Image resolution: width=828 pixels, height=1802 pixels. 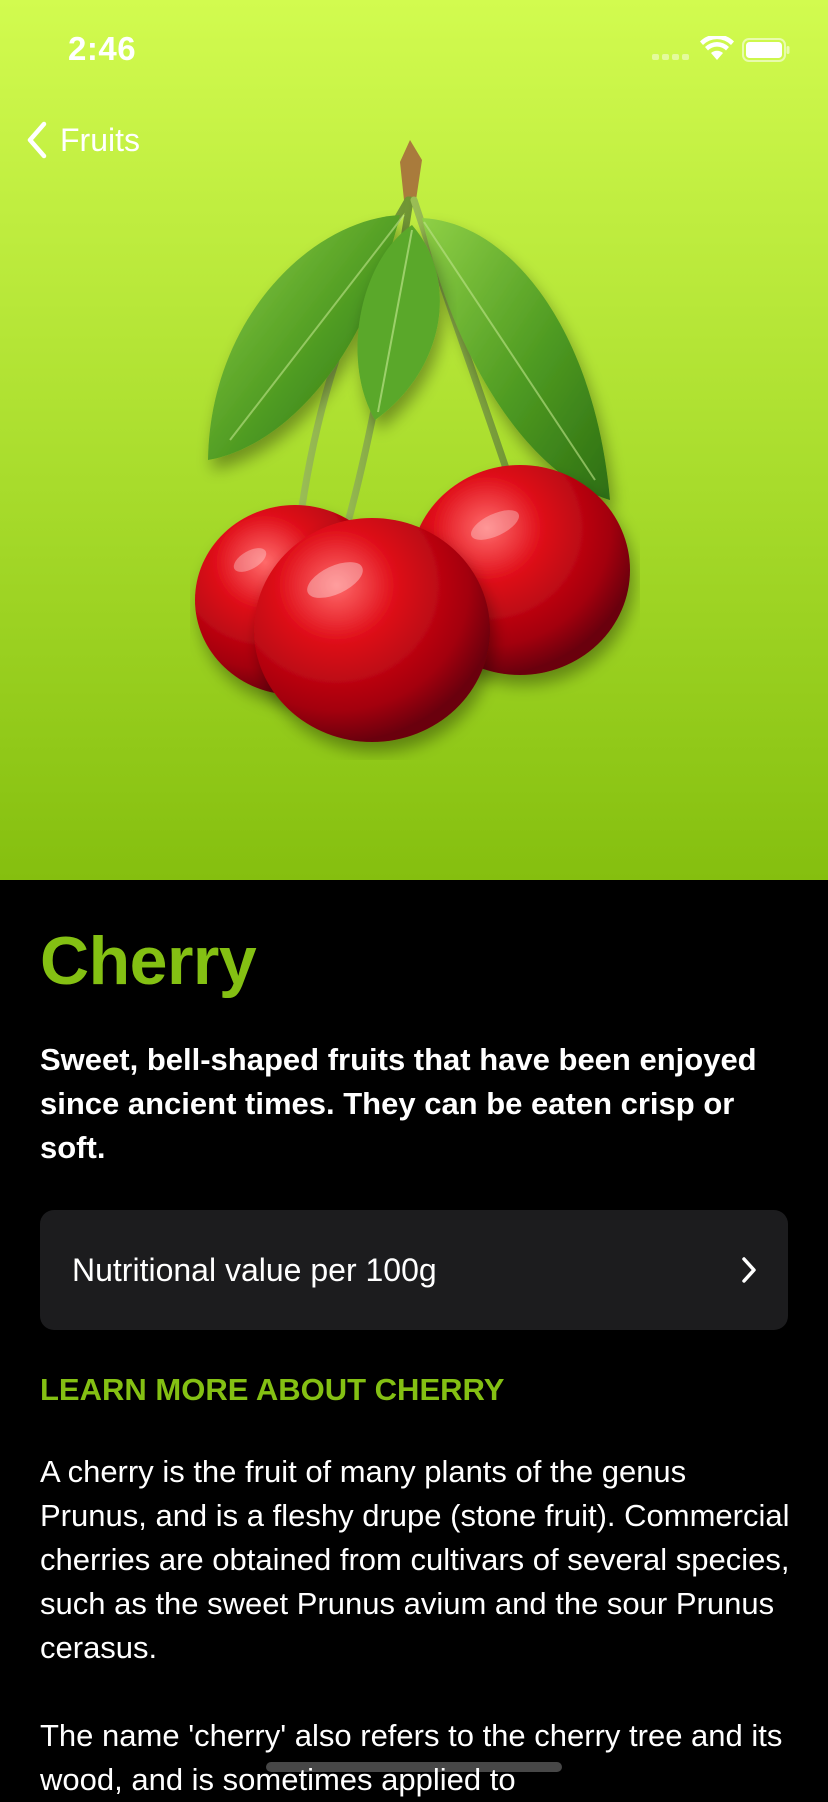 I want to click on back-button-label: Fruits, so click(x=100, y=139).